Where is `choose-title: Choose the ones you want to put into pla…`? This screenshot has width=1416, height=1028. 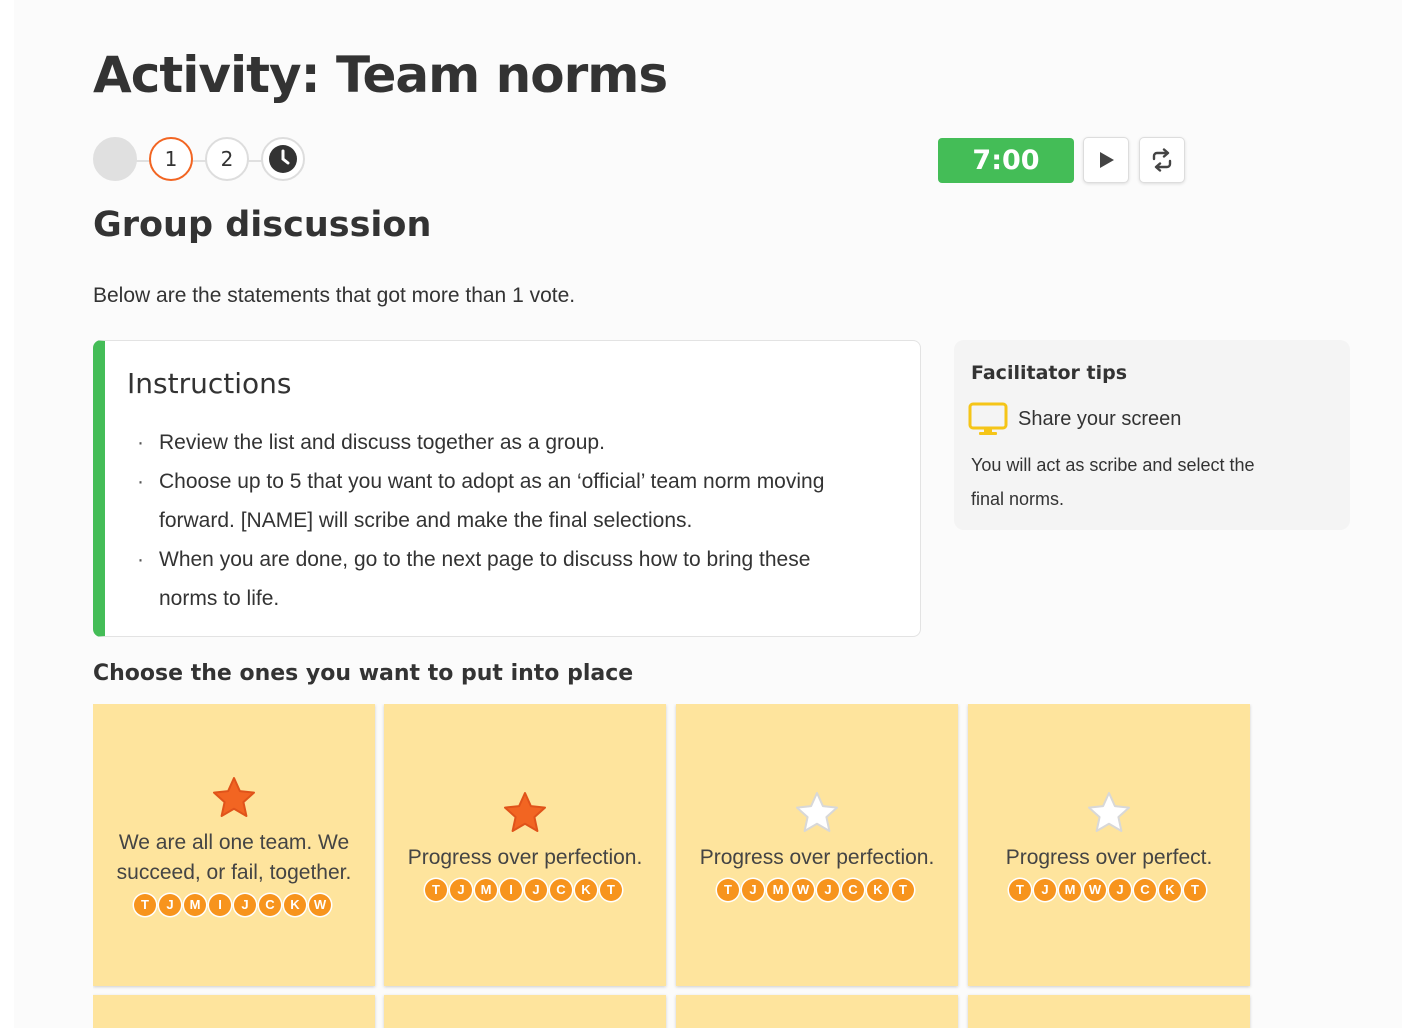
choose-title: Choose the ones you want to put into pla… is located at coordinates (363, 673).